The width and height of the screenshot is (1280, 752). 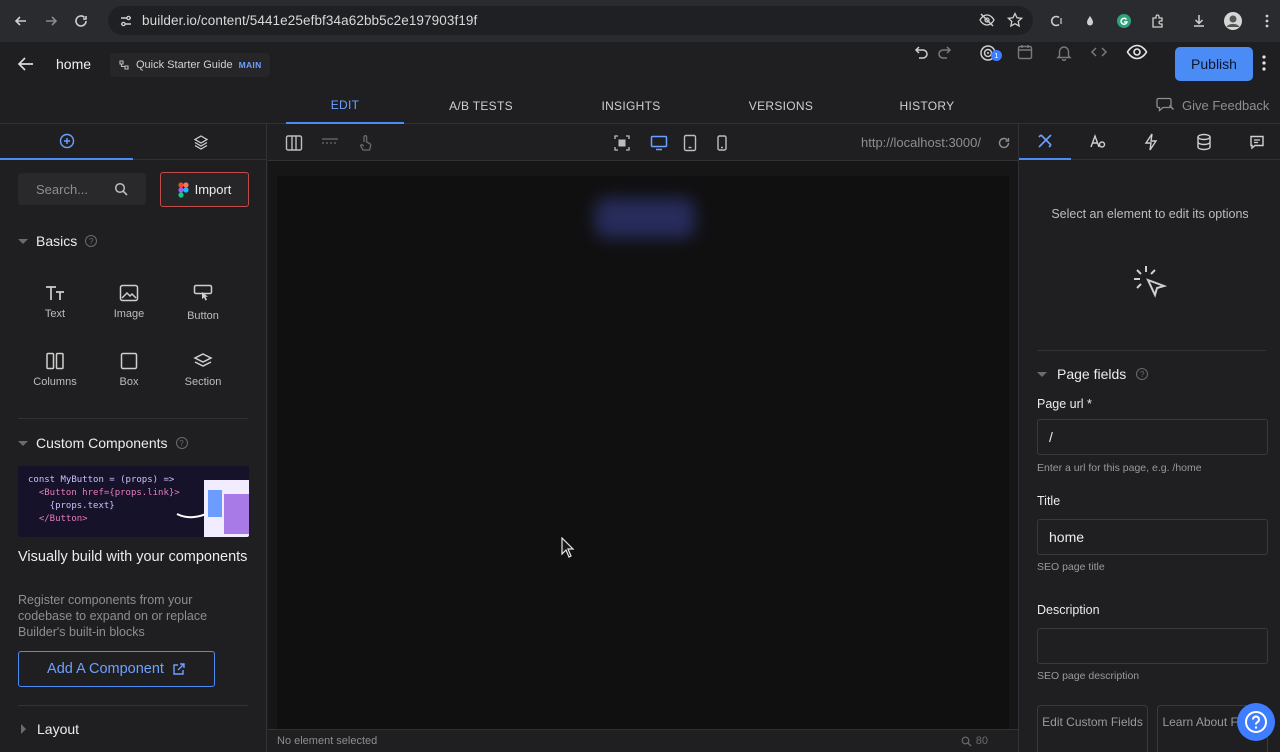 I want to click on block-box: Box, so click(x=129, y=374).